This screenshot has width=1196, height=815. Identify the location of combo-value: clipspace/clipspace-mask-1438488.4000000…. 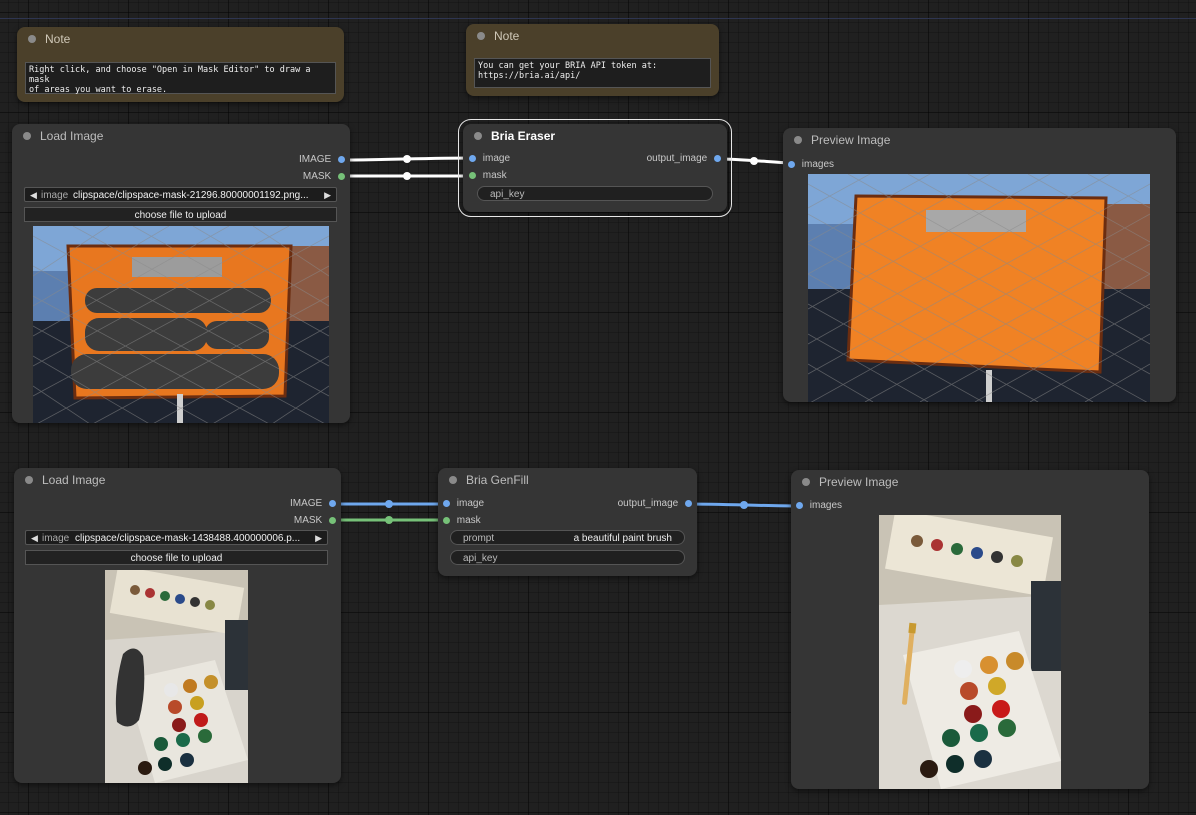
(188, 538).